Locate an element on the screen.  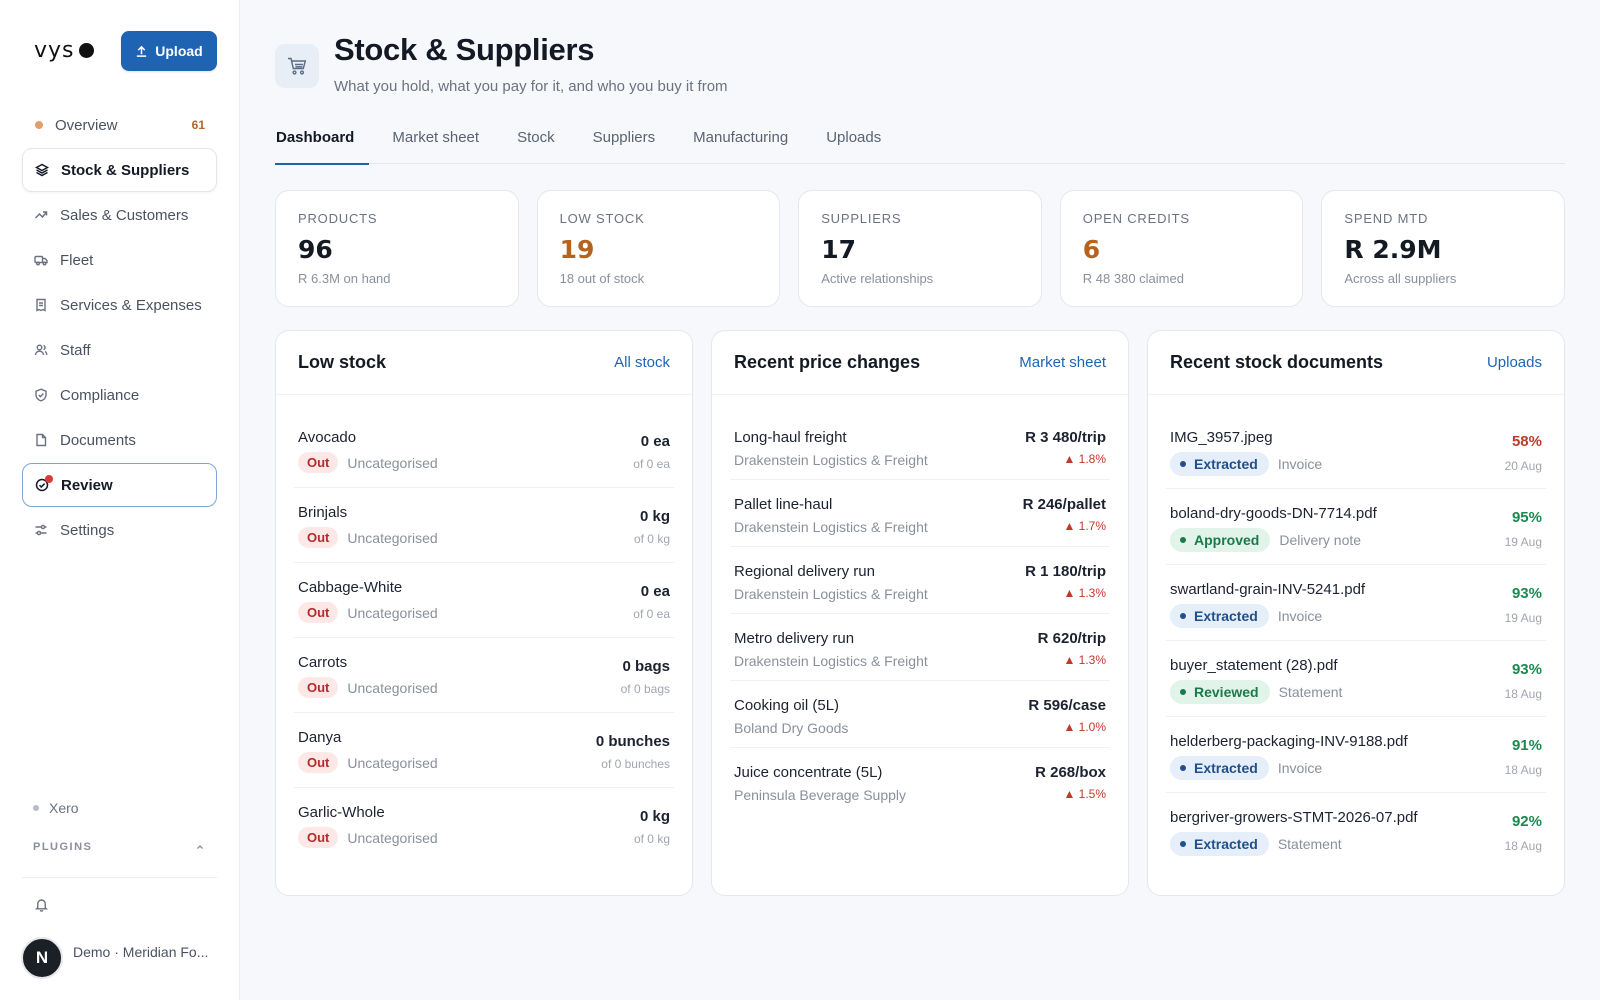
status-label: Extracted is located at coordinates (1226, 844).